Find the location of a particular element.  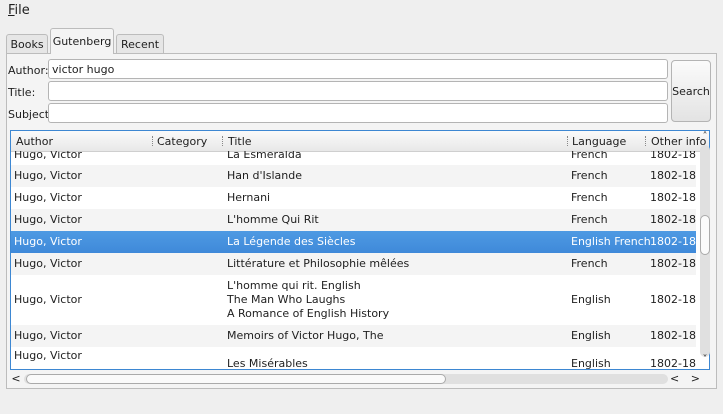

subject-input is located at coordinates (358, 113).